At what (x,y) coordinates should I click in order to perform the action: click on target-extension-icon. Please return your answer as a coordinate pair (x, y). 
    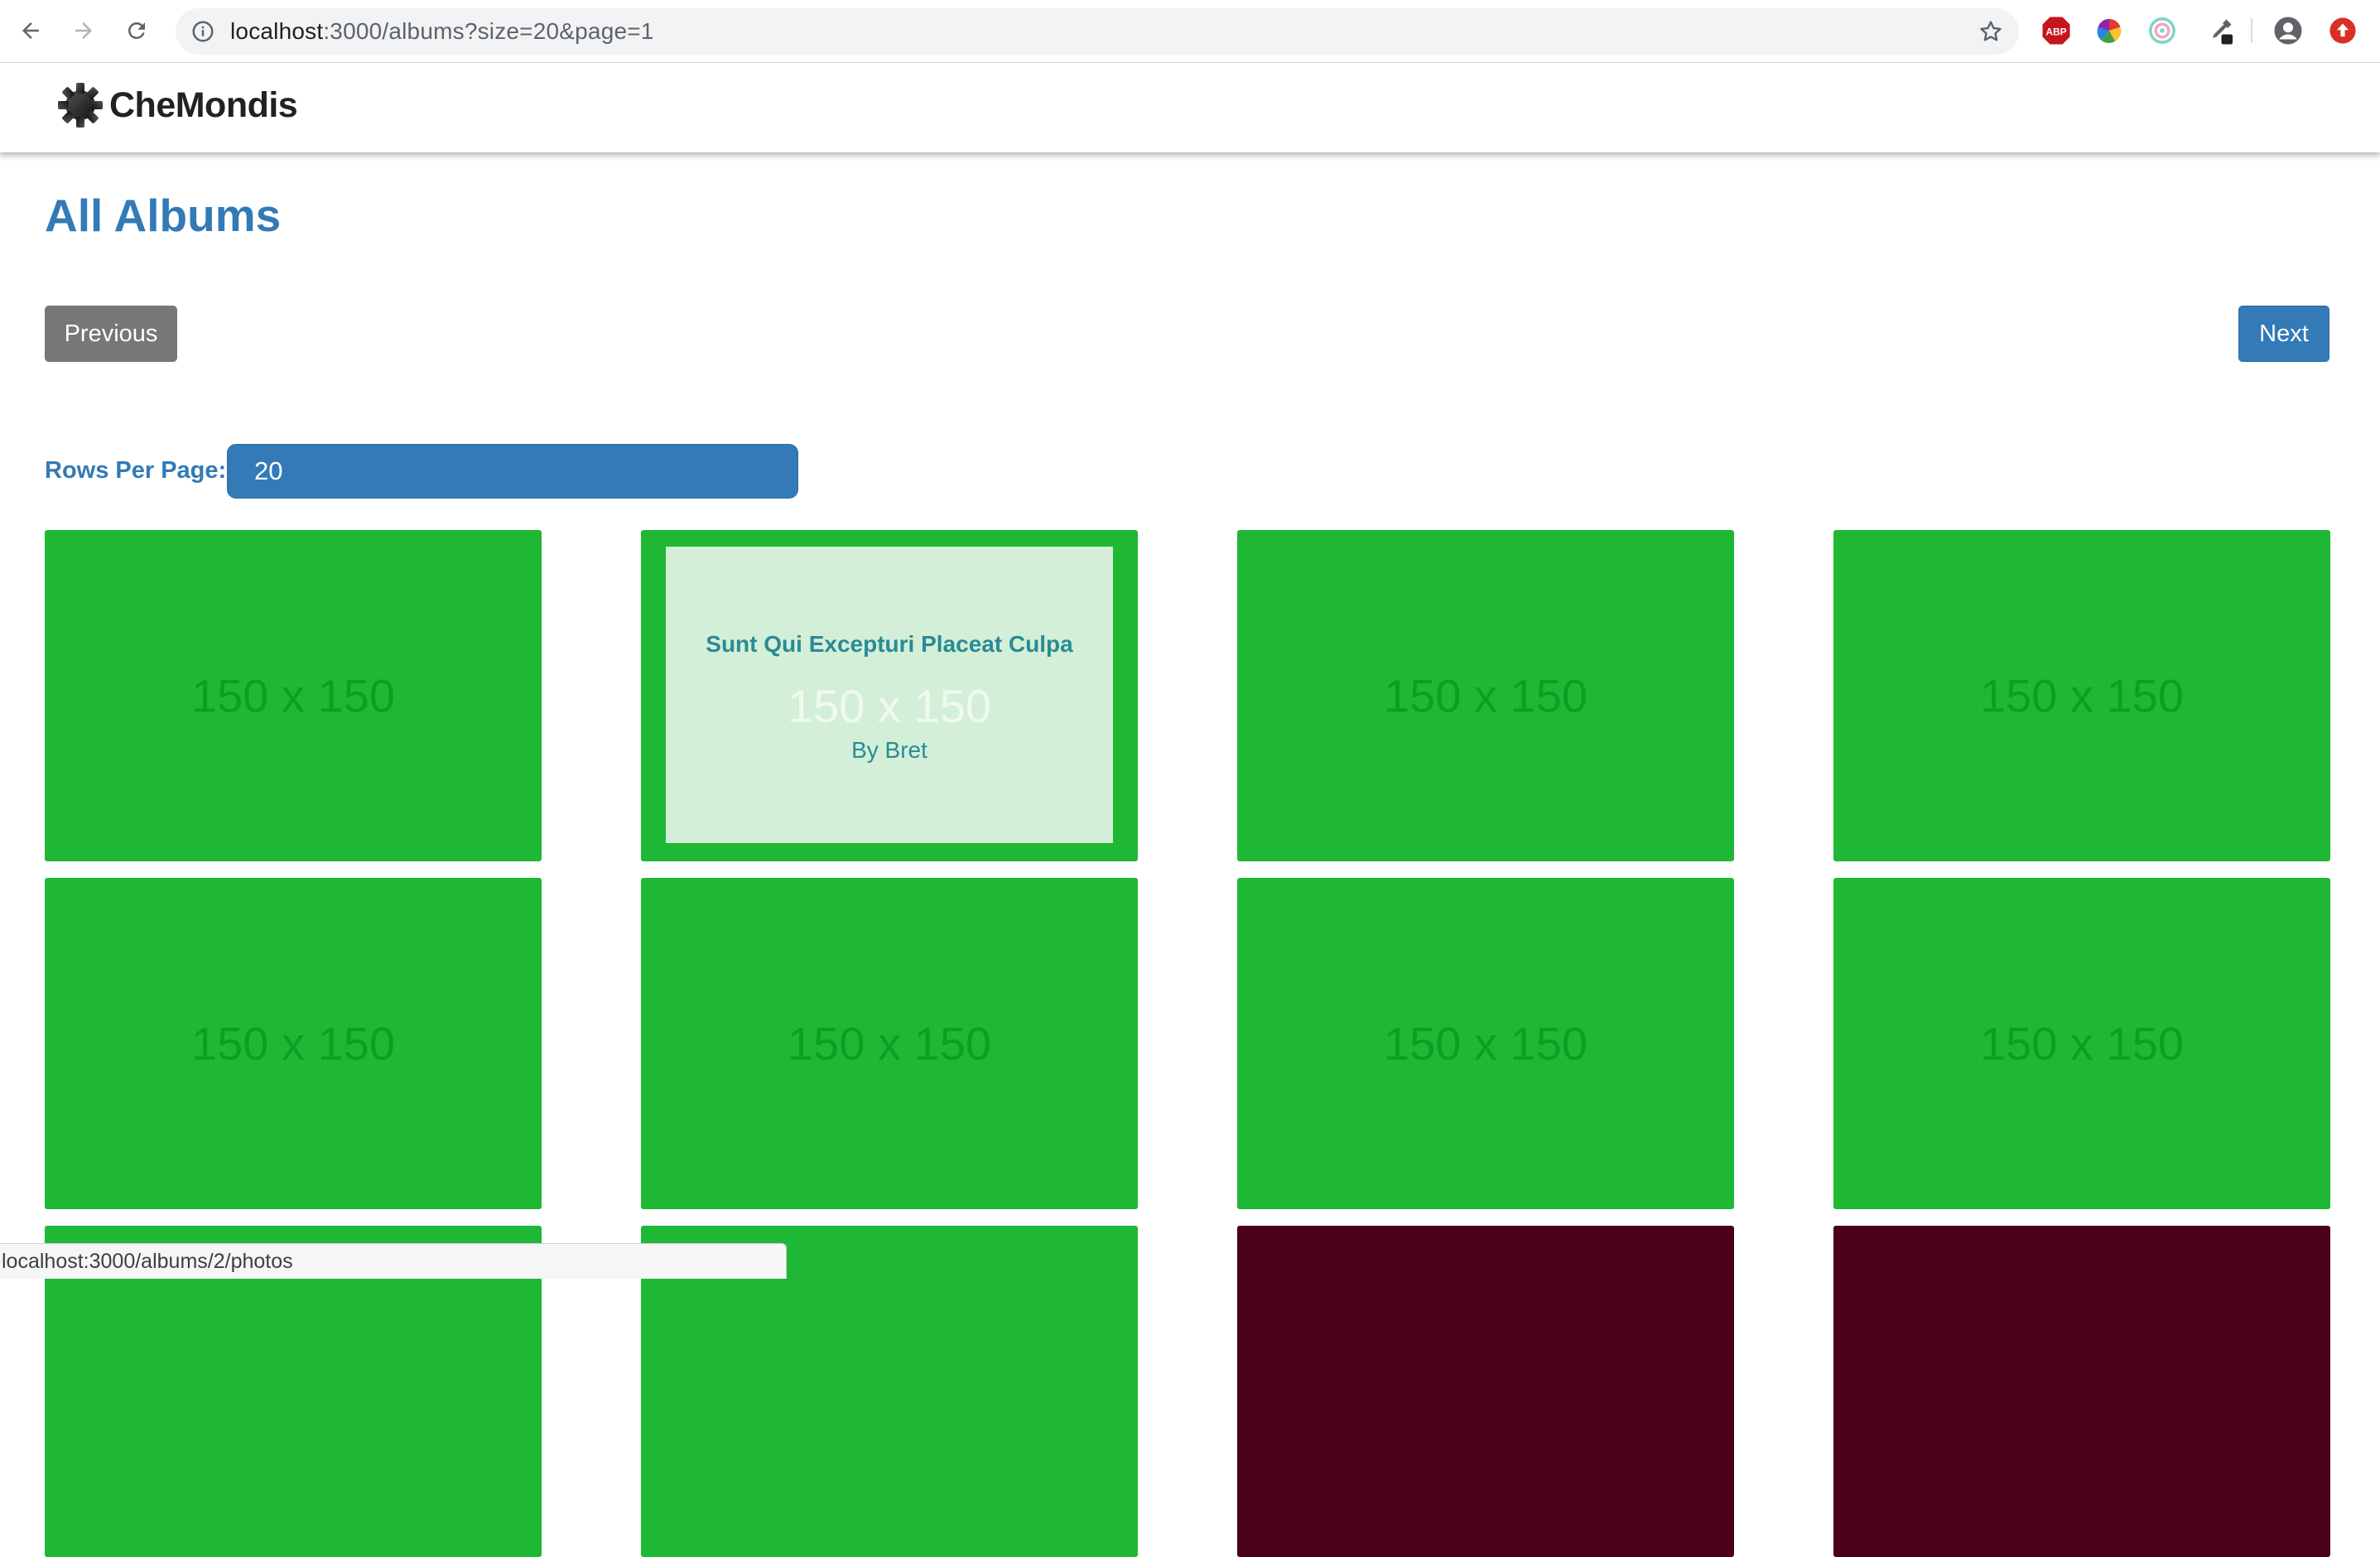
    Looking at the image, I should click on (2162, 31).